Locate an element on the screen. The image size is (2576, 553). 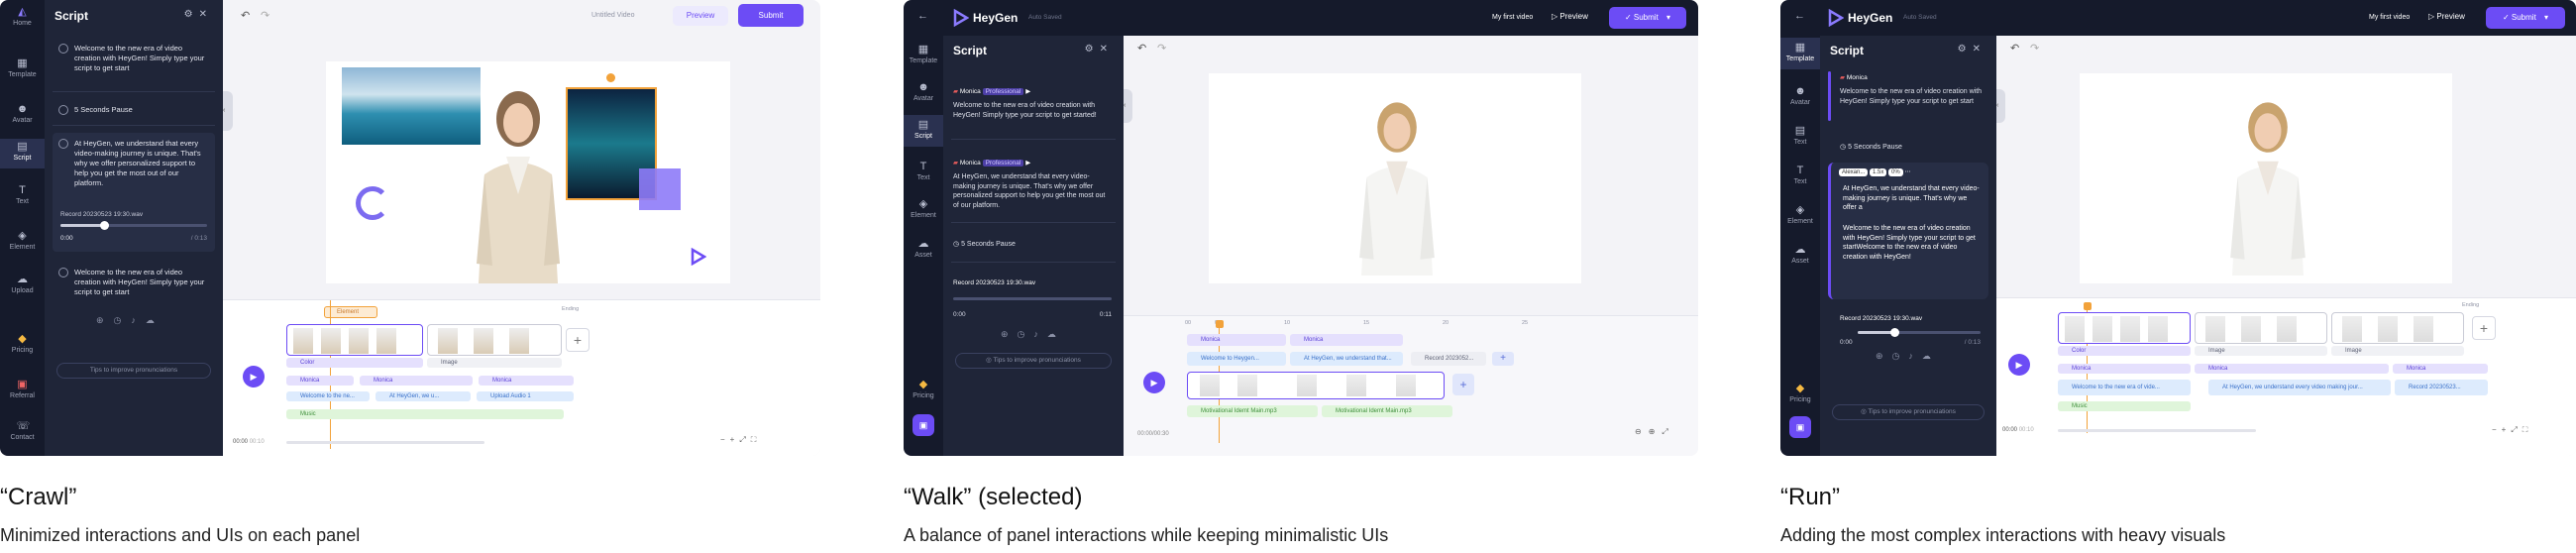
back-icon: ← is located at coordinates (1800, 16).